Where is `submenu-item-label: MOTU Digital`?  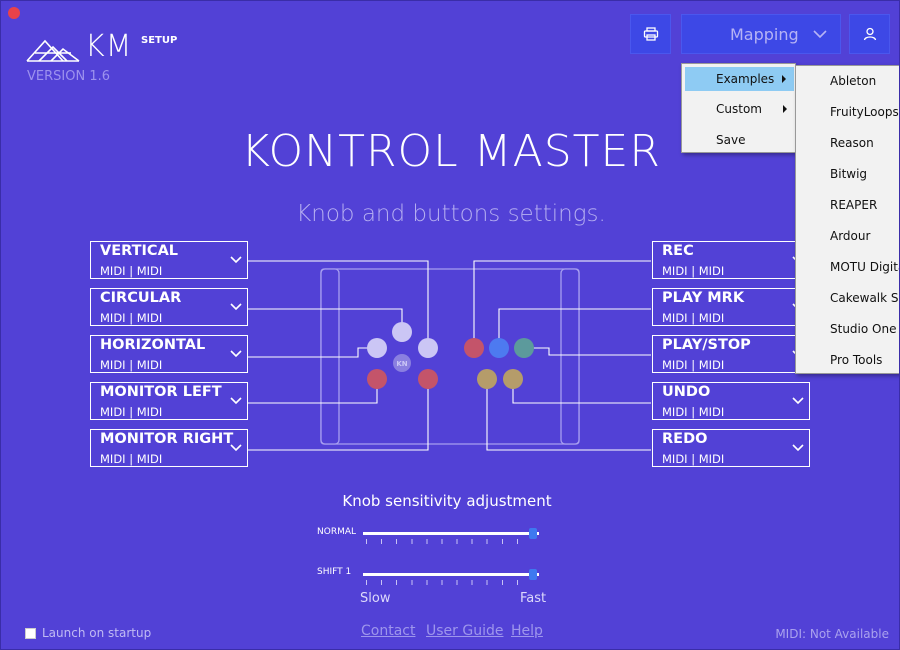 submenu-item-label: MOTU Digital is located at coordinates (864, 267).